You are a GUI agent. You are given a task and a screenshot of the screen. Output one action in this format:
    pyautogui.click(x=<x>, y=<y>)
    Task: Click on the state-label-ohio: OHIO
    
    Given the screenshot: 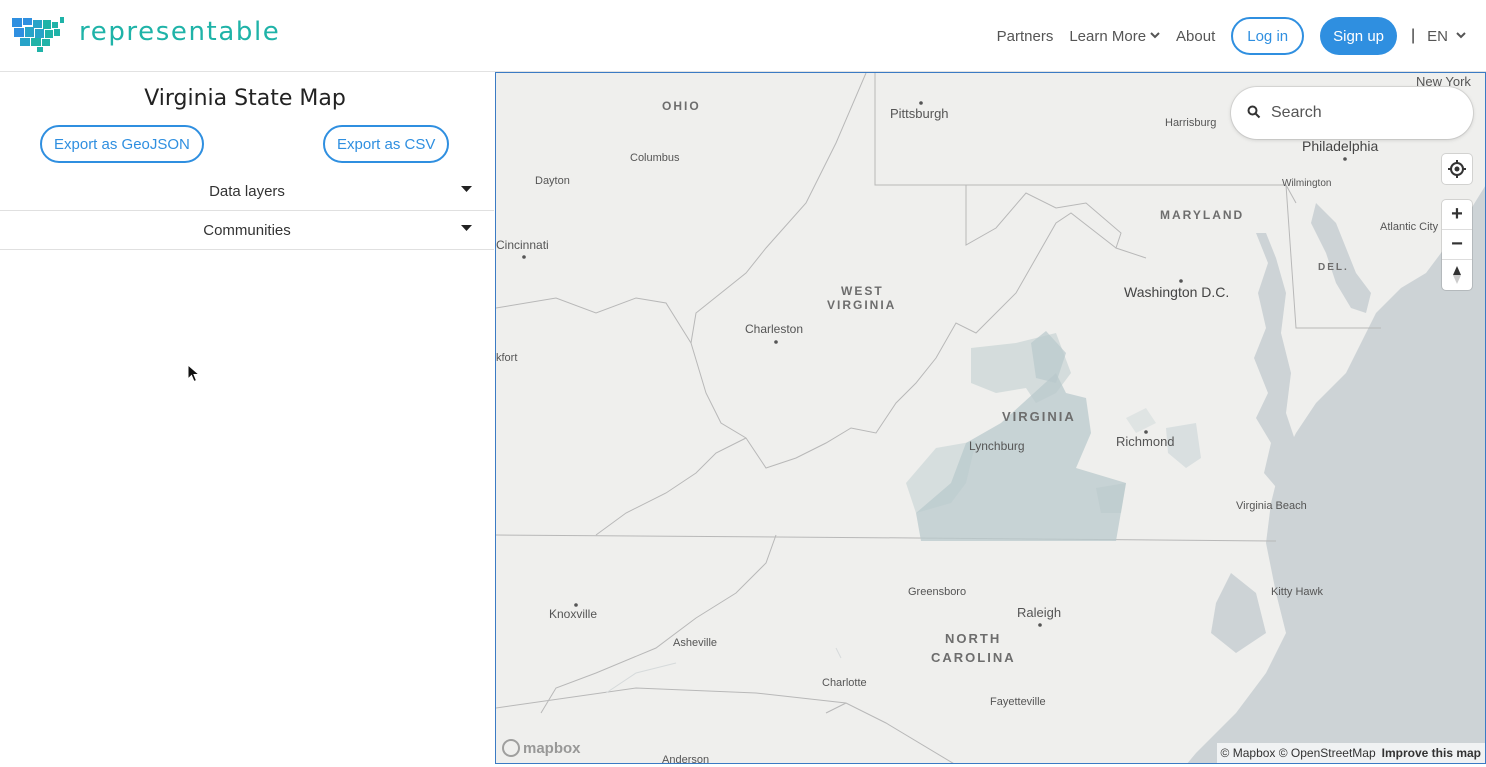 What is the action you would take?
    pyautogui.click(x=681, y=106)
    